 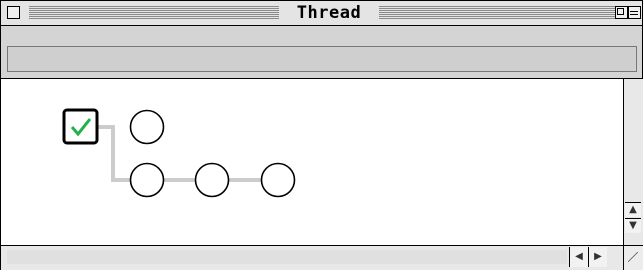 I want to click on title-bar: Thread, so click(x=321, y=13).